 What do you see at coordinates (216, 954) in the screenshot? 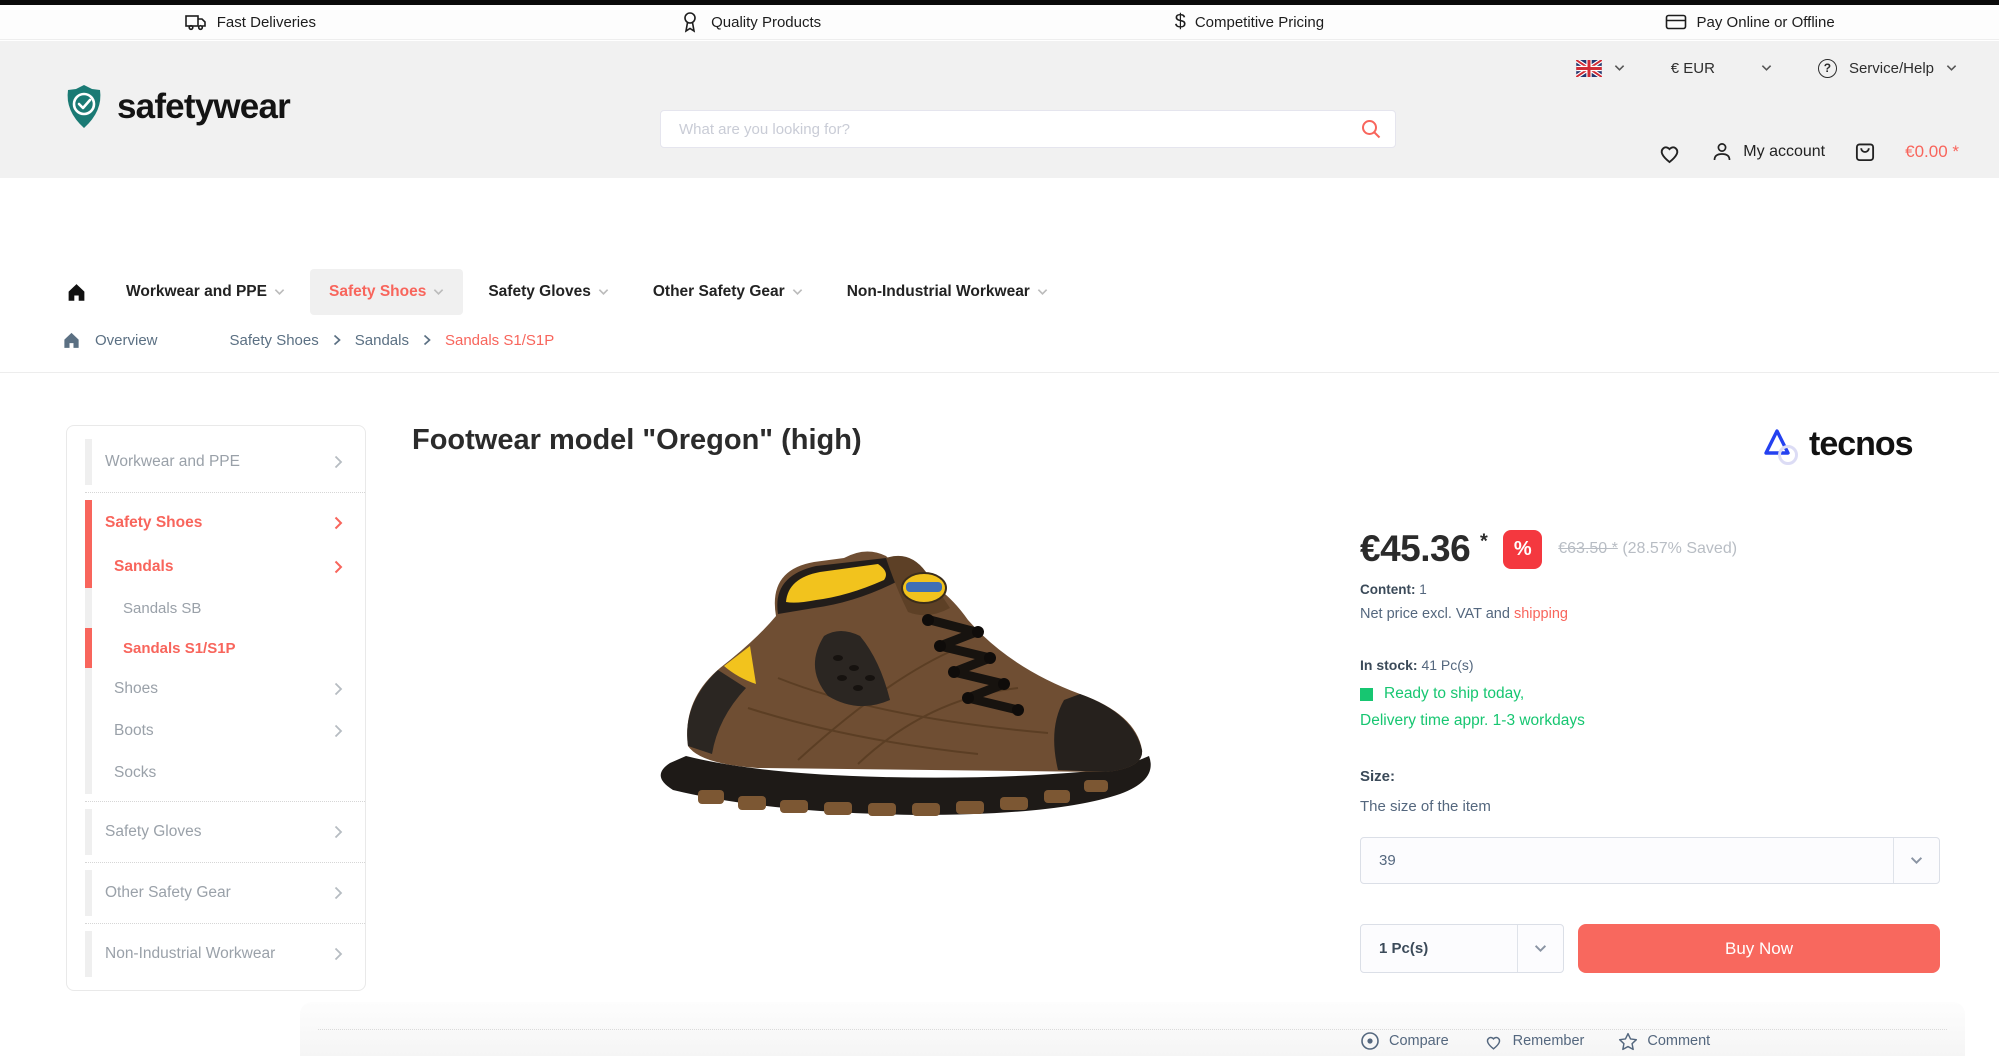
I see `sidebar-item-non-industrial: Non-Industrial Workwear` at bounding box center [216, 954].